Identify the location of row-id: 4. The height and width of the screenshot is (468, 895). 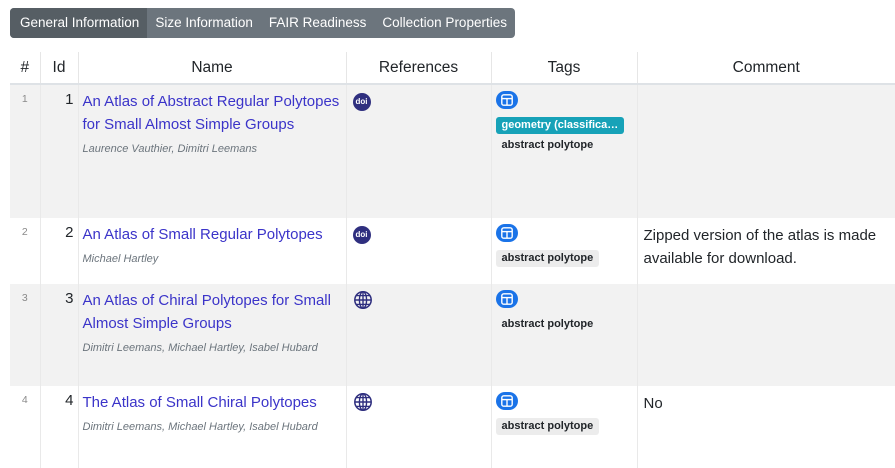
(59, 427).